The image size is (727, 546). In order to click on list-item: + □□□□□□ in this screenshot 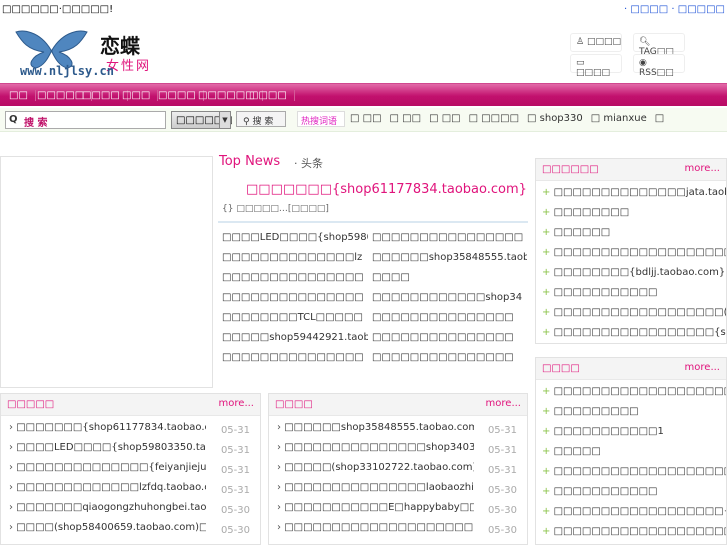, I will do `click(634, 237)`.